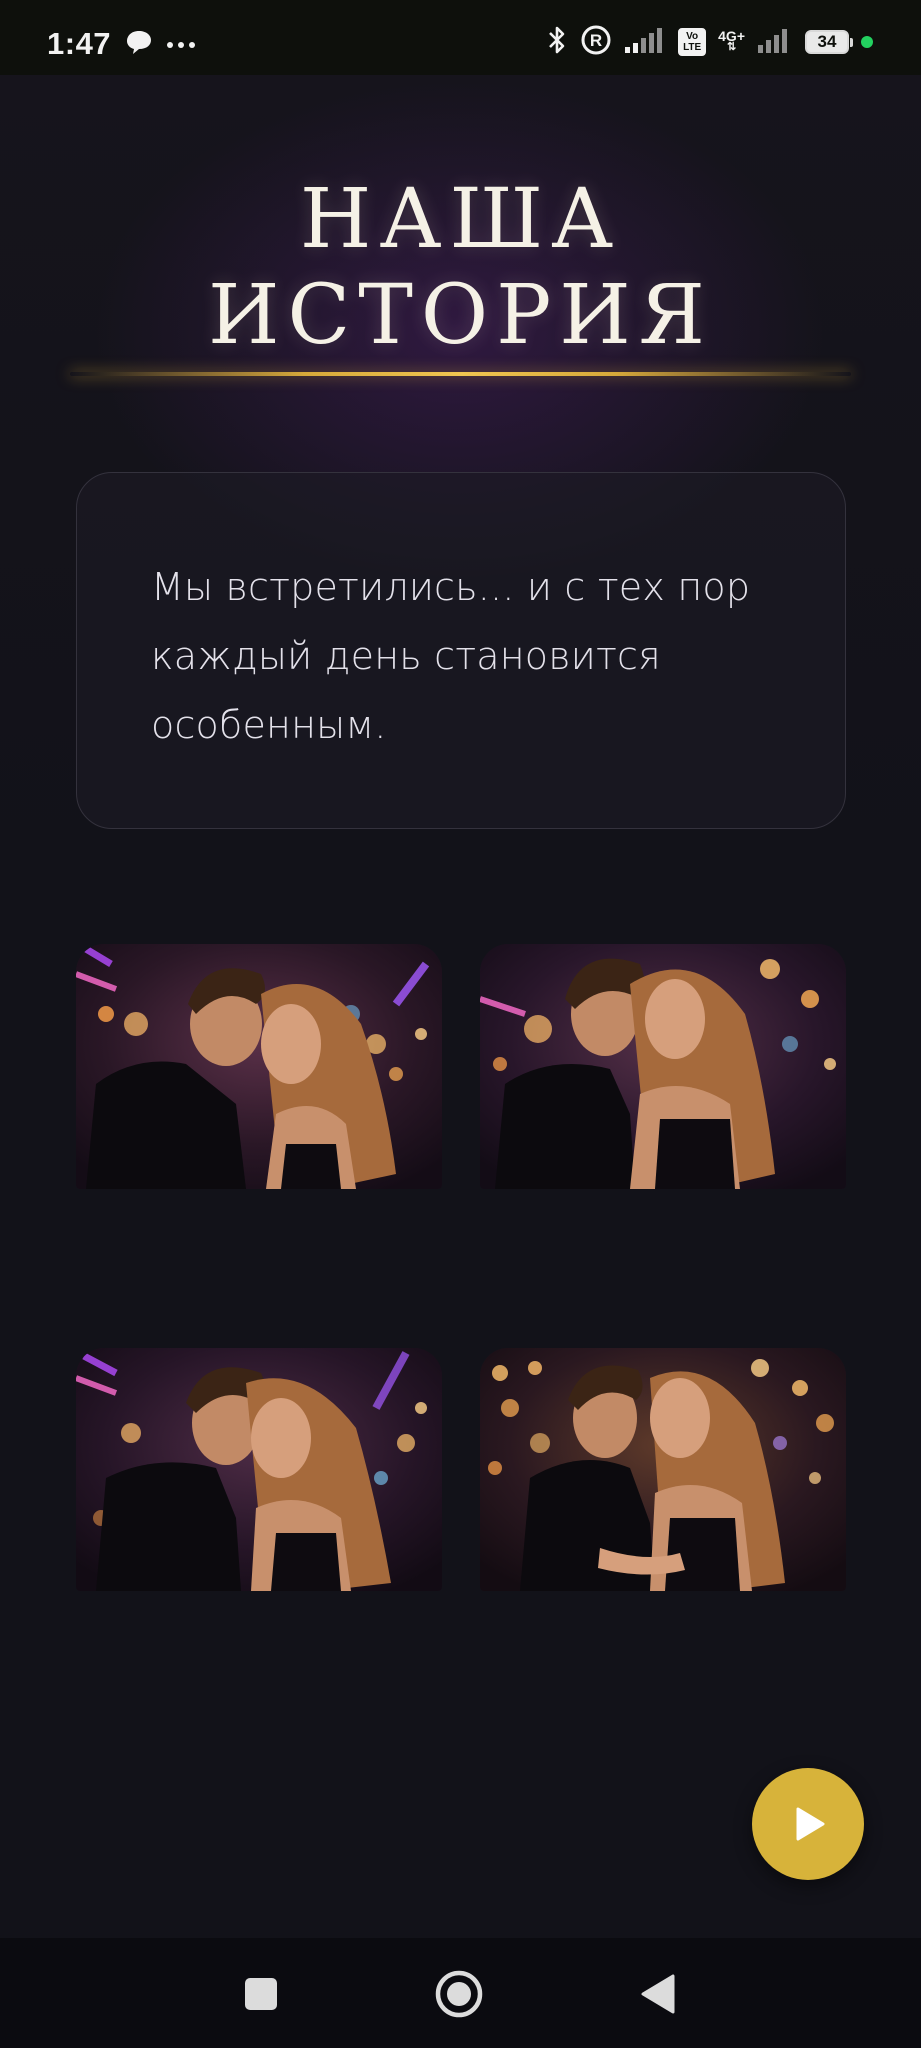 Image resolution: width=921 pixels, height=2048 pixels. I want to click on status-bar: 1:47 R Vo LTE 4G+ ⇅ 34, so click(460, 37).